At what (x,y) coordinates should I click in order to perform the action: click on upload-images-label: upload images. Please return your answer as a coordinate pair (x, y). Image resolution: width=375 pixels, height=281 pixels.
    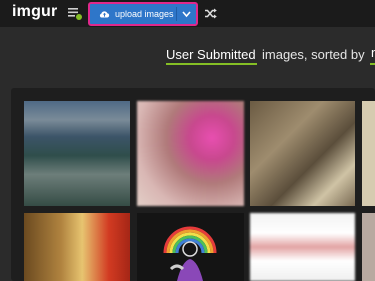
    Looking at the image, I should click on (144, 14).